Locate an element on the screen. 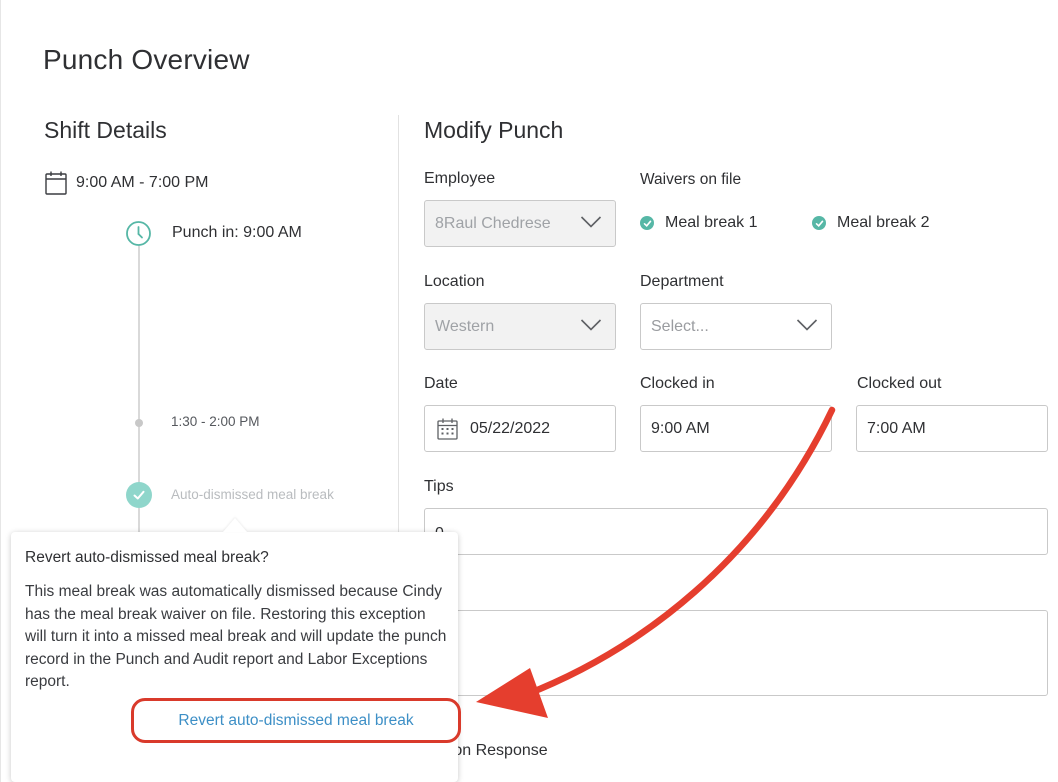 The width and height of the screenshot is (1058, 782). break-time-text: 1:30 - 2:00 PM is located at coordinates (215, 421).